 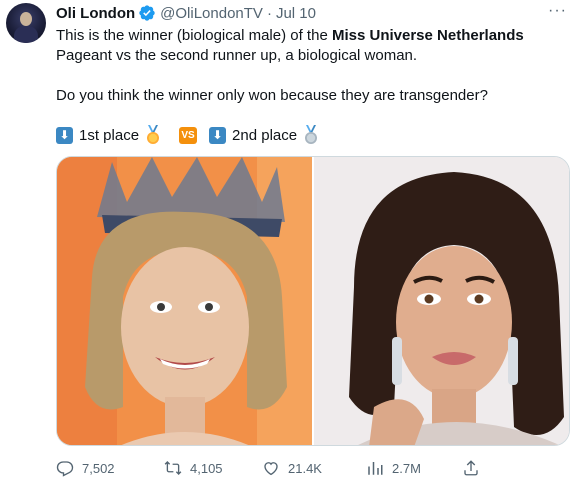 I want to click on retweet-icon, so click(x=173, y=468).